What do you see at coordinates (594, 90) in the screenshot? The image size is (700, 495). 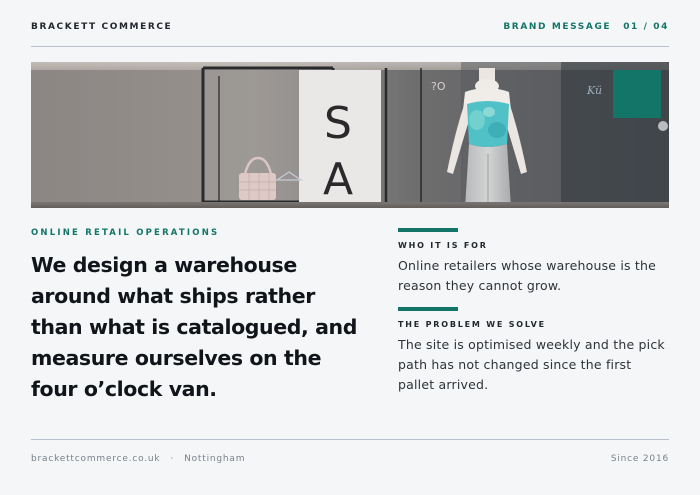 I see `svg-text: Kü` at bounding box center [594, 90].